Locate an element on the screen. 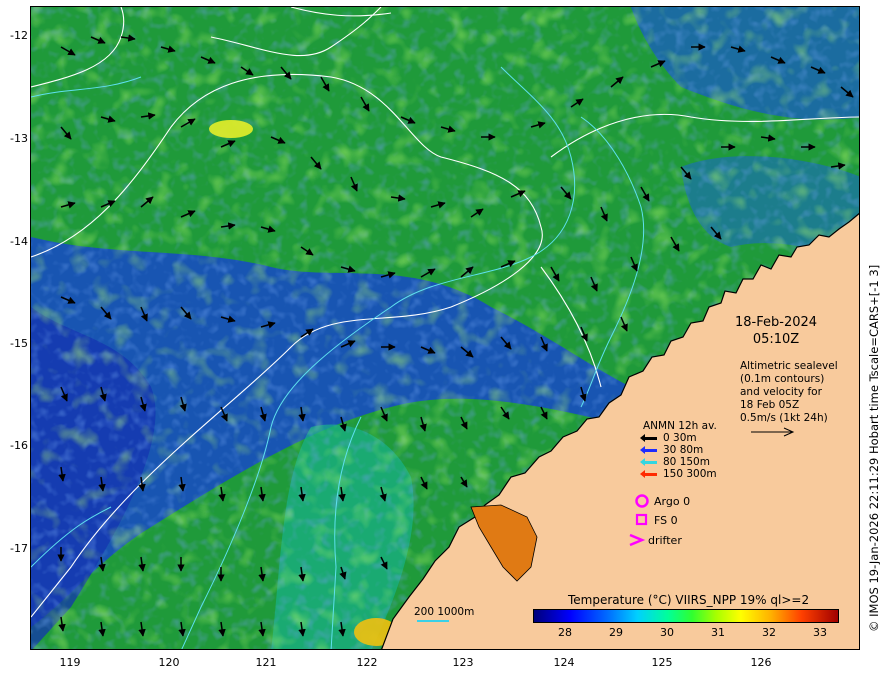 This screenshot has height=680, width=880. fs-legend: FS 0 is located at coordinates (656, 520).